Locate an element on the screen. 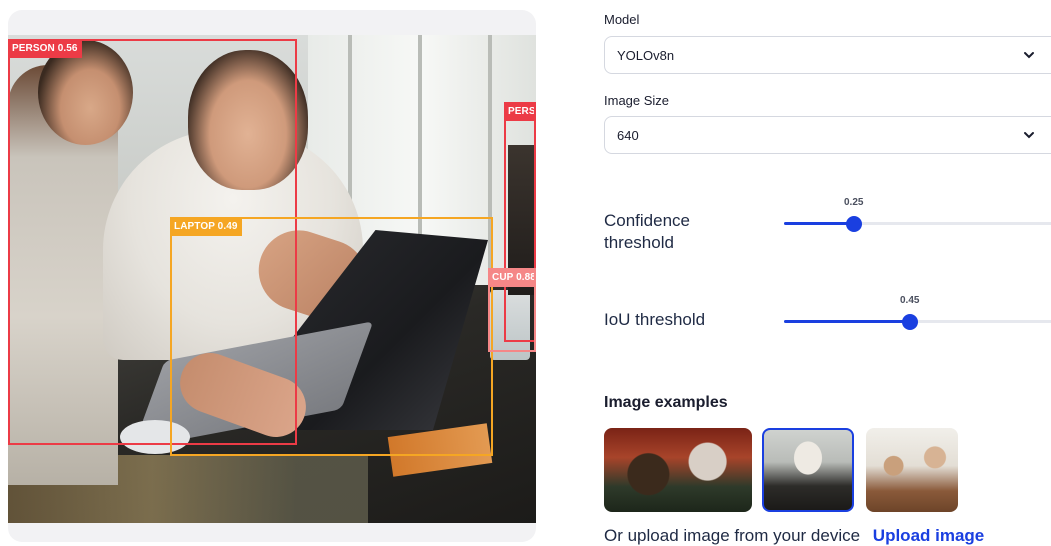 The height and width of the screenshot is (546, 1051). bbox-label: LAPTOP 0.49 is located at coordinates (206, 226).